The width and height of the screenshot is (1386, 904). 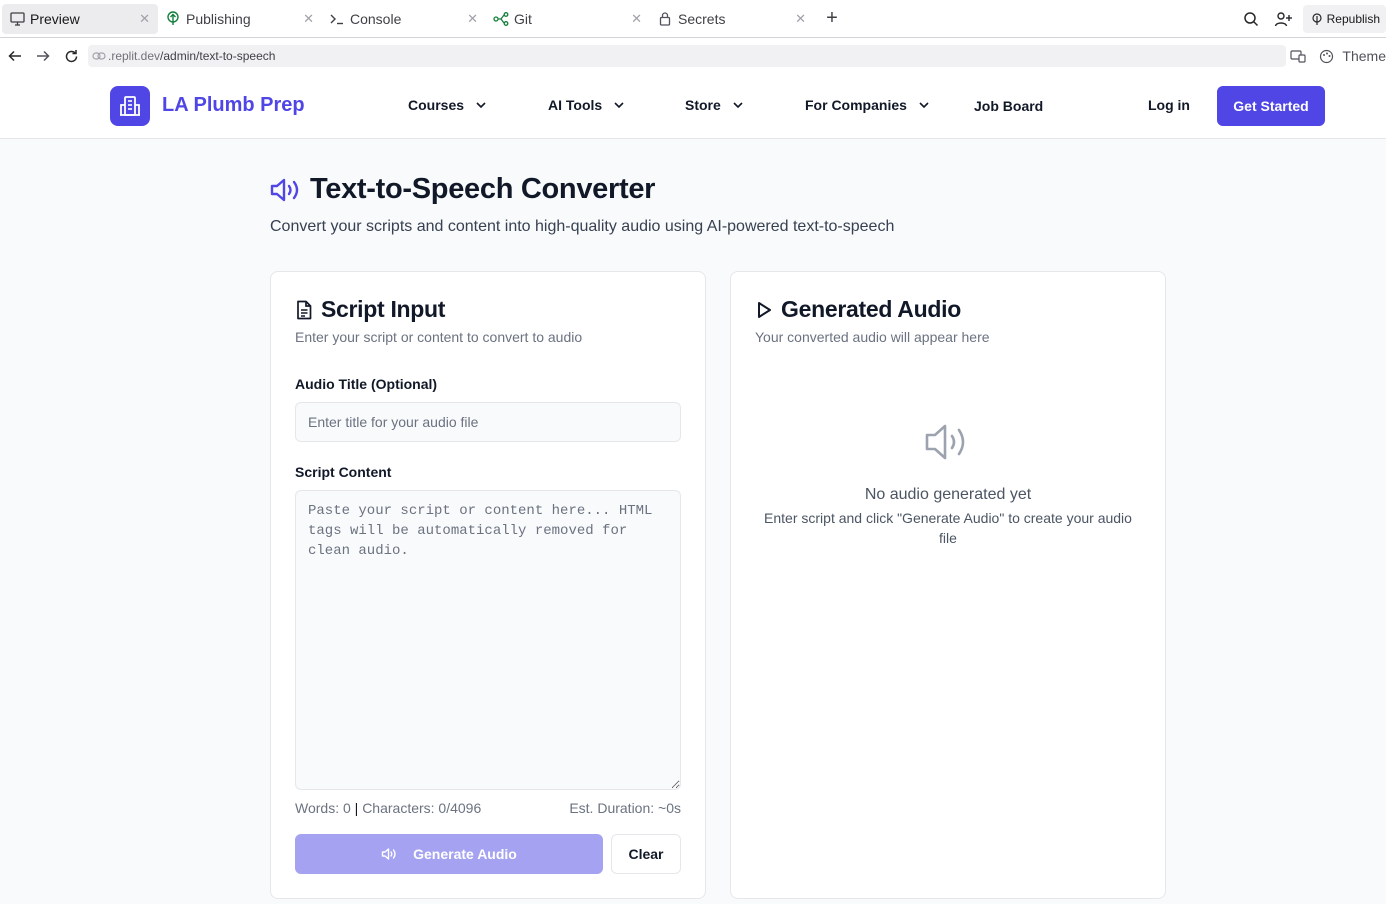 I want to click on invite-user-icon, so click(x=1283, y=19).